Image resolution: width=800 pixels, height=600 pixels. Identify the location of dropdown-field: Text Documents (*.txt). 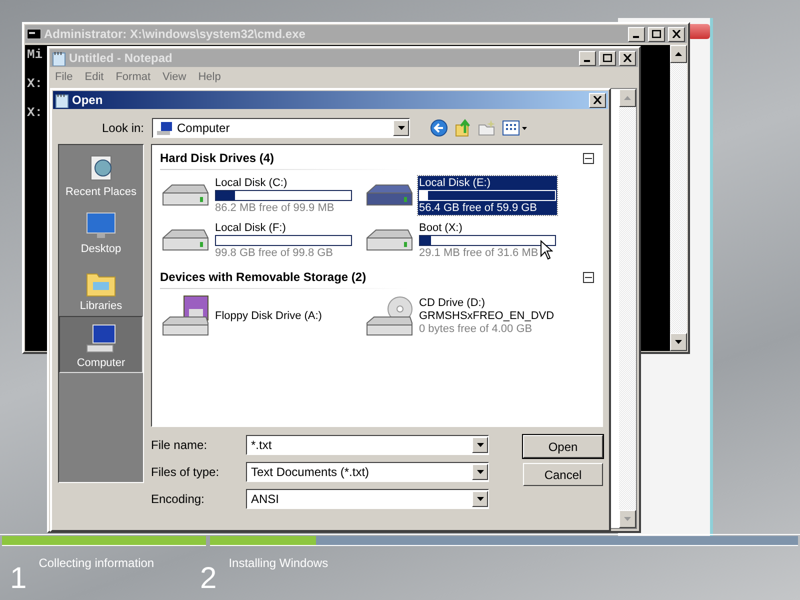
(367, 472).